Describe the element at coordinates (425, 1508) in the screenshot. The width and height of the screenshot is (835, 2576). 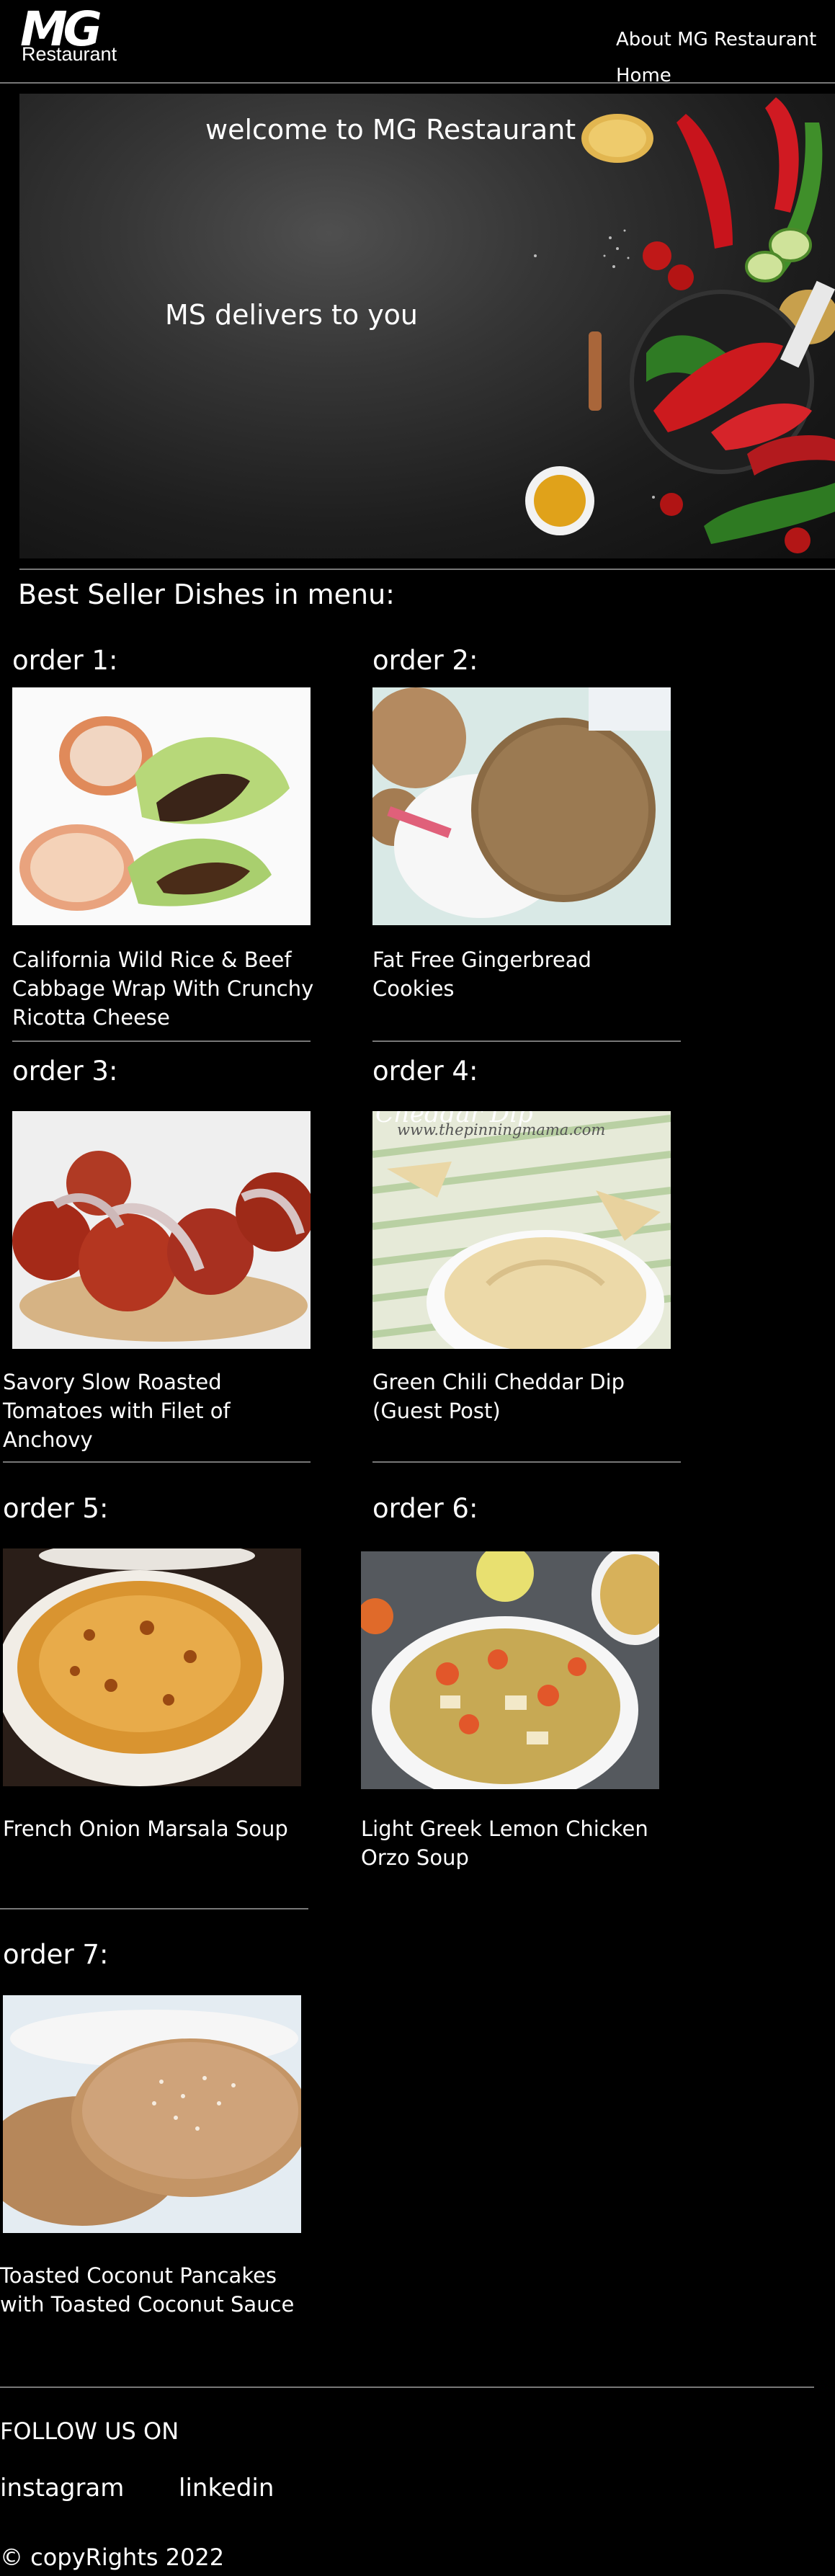
I see `order-6-label: order 6:` at that location.